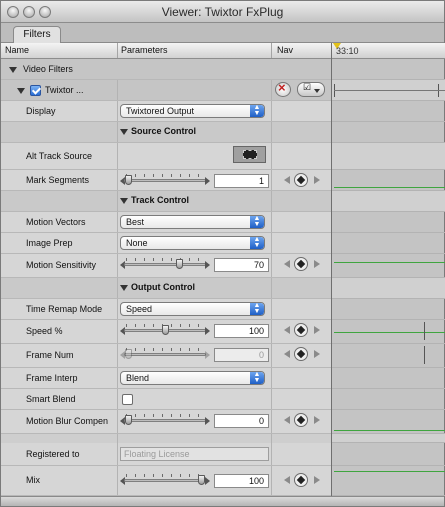 The width and height of the screenshot is (445, 507). I want to click on frame-num-field: 0, so click(241, 355).